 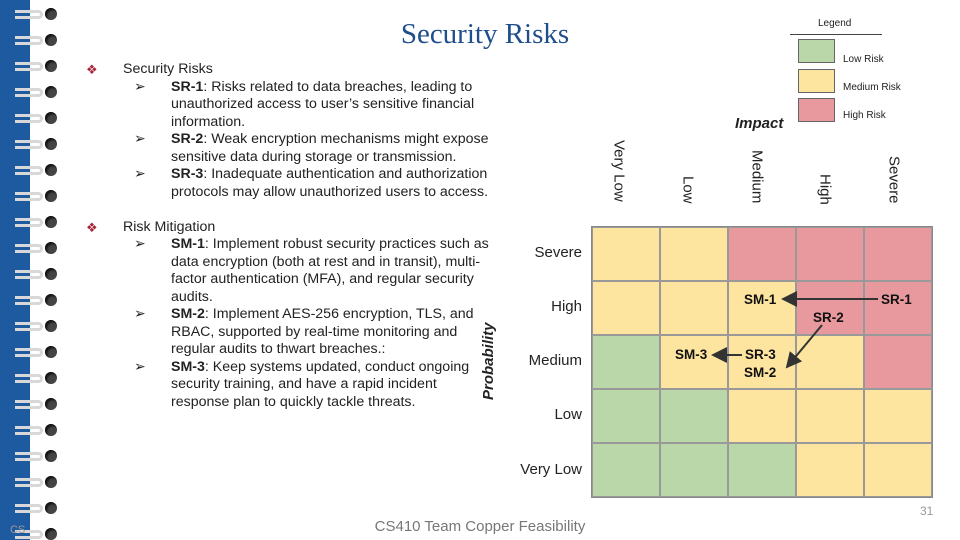 I want to click on page-number: 31, so click(x=927, y=511).